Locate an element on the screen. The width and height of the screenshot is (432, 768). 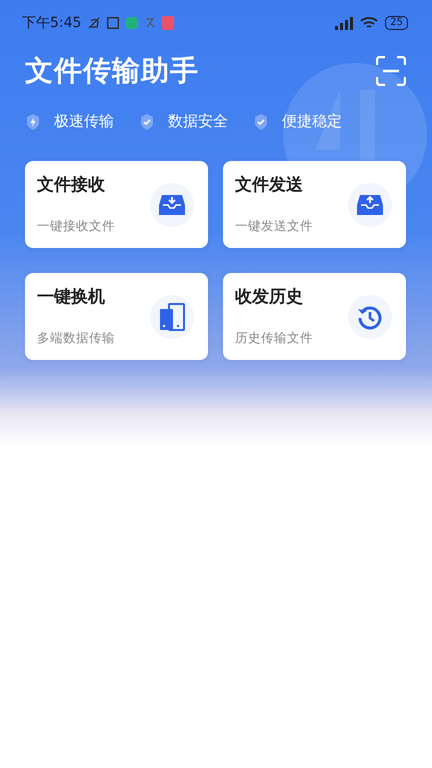
card-subtitle: 历史传输文件 is located at coordinates (274, 338).